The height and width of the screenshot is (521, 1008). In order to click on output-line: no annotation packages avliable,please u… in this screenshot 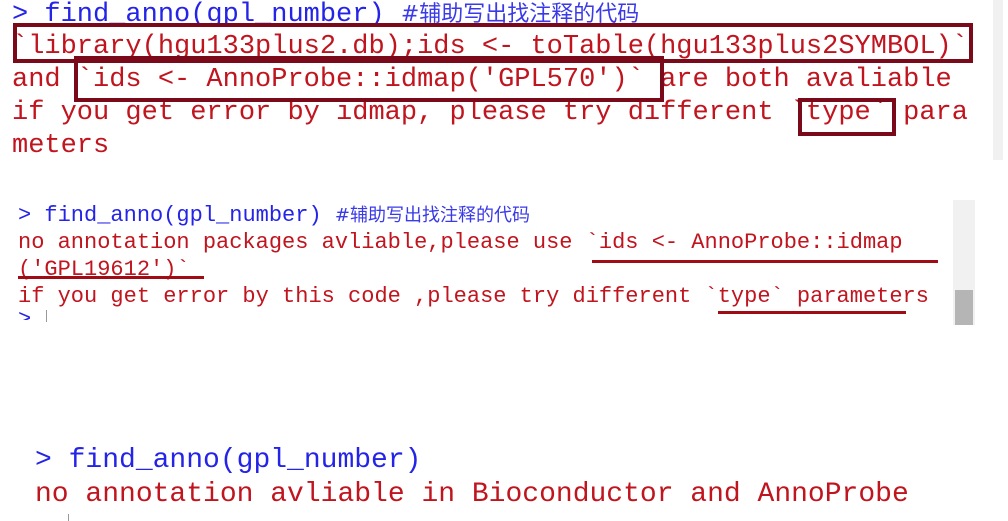, I will do `click(460, 242)`.